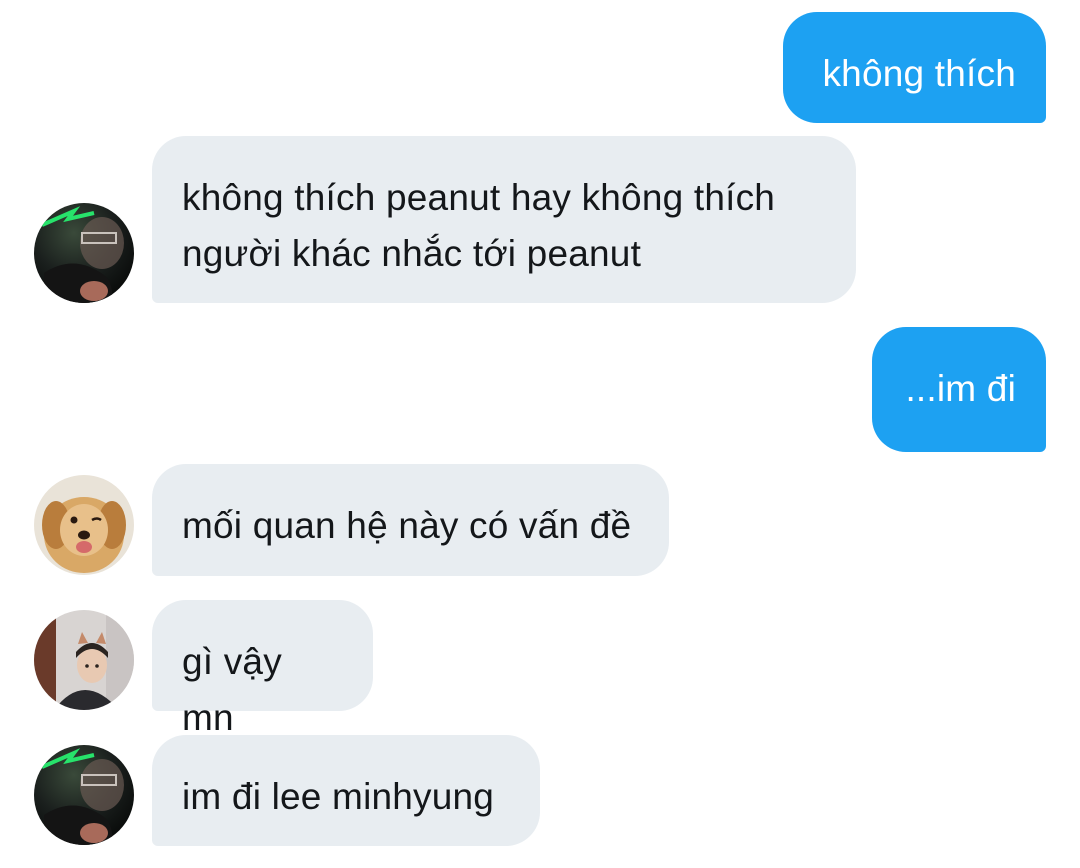 The width and height of the screenshot is (1080, 868). I want to click on sent-message-bubble: không thích, so click(914, 67).